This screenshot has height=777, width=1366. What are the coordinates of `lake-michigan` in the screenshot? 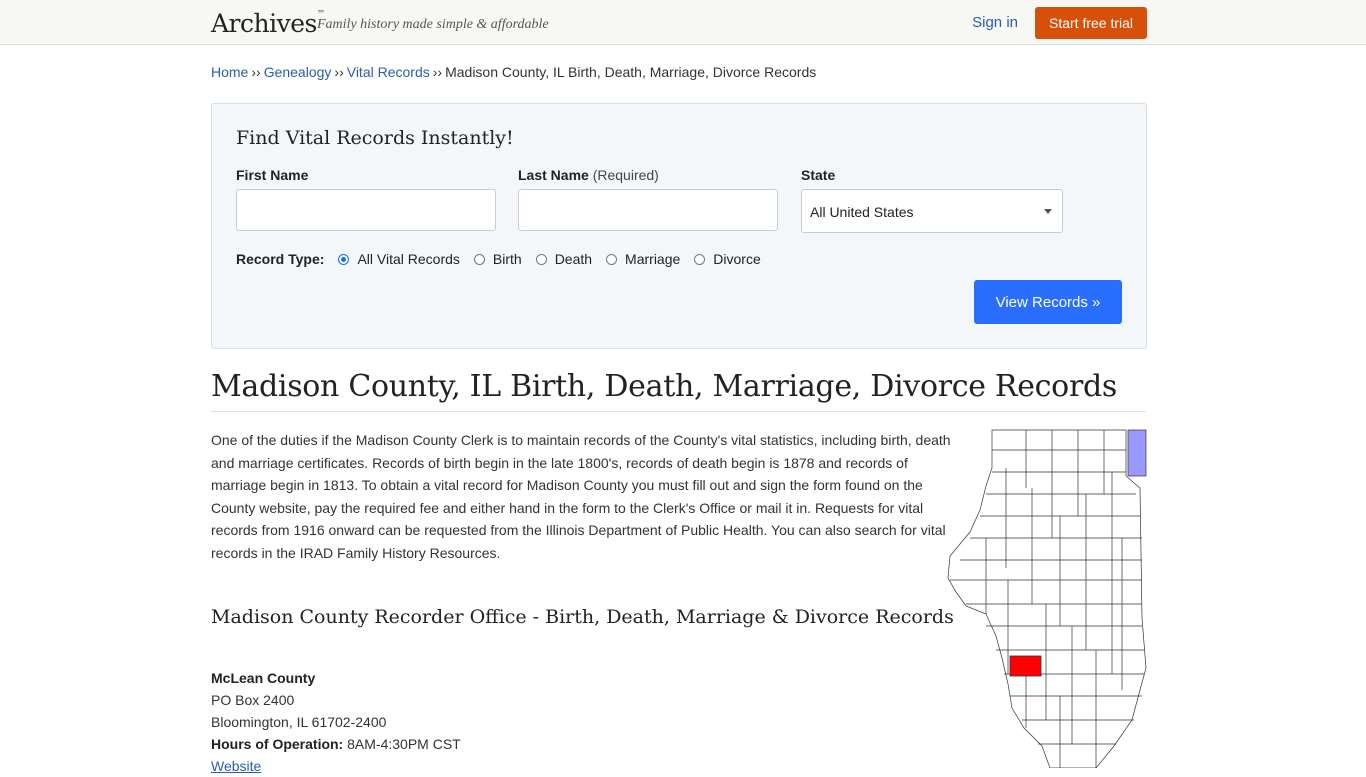 It's located at (1137, 453).